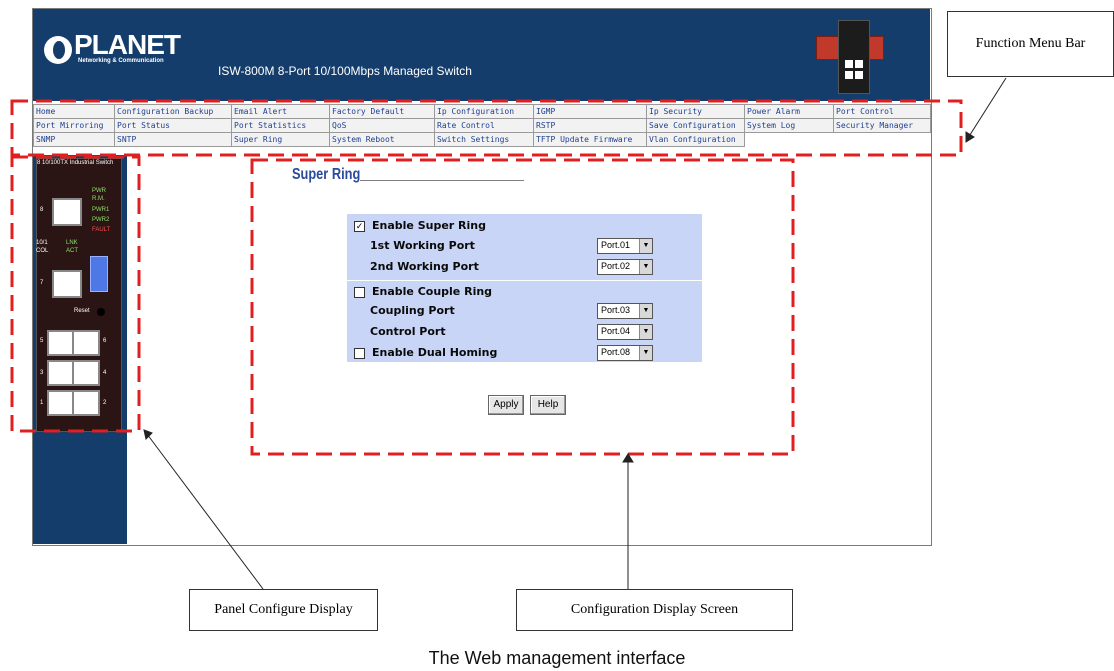 The height and width of the screenshot is (671, 1114). Describe the element at coordinates (75, 294) in the screenshot. I see `panel-highlight` at that location.